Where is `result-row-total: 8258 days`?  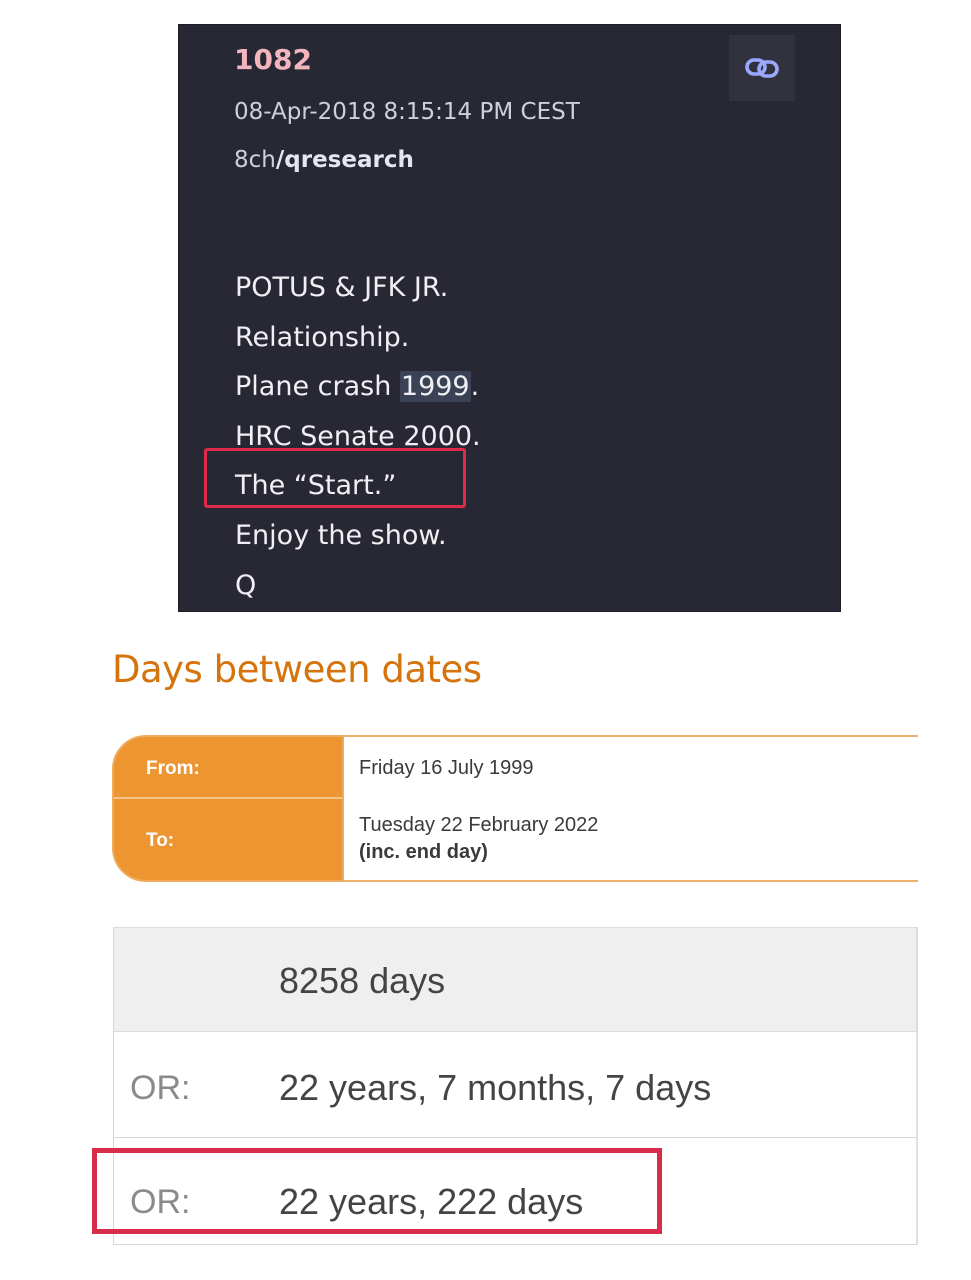
result-row-total: 8258 days is located at coordinates (516, 979).